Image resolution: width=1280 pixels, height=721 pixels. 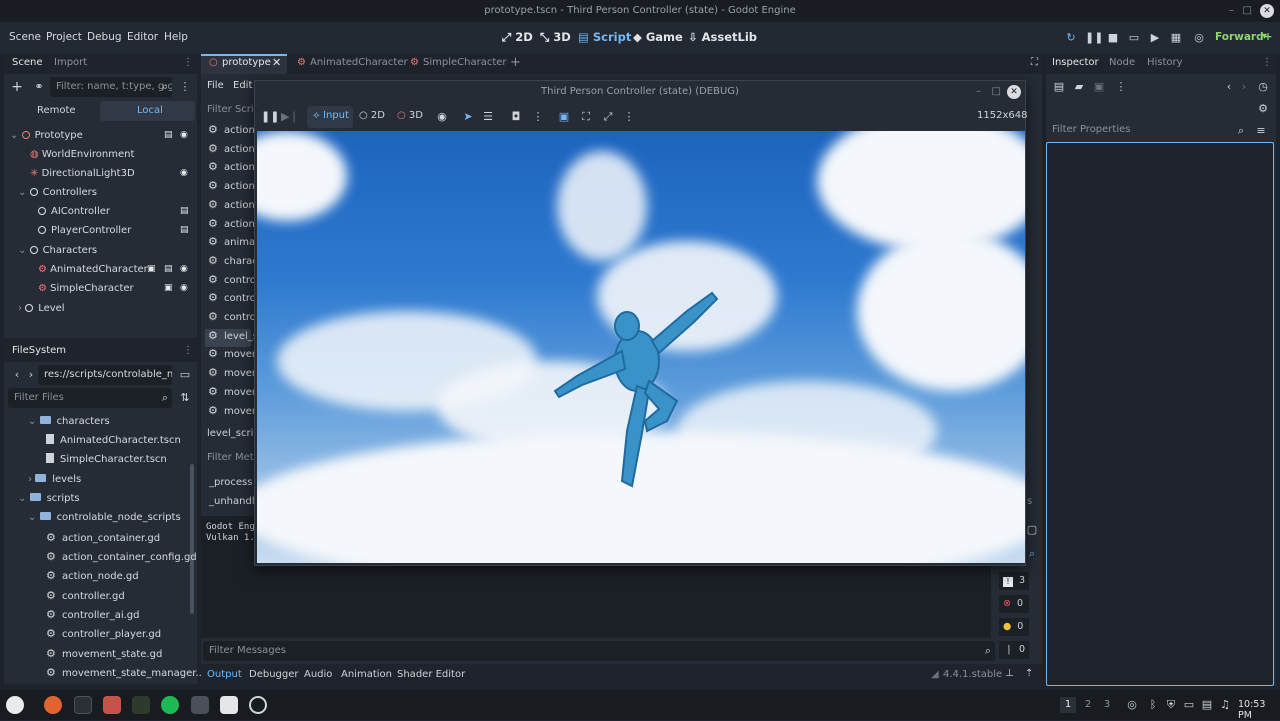 I want to click on workspace-3: 3, so click(x=1107, y=705).